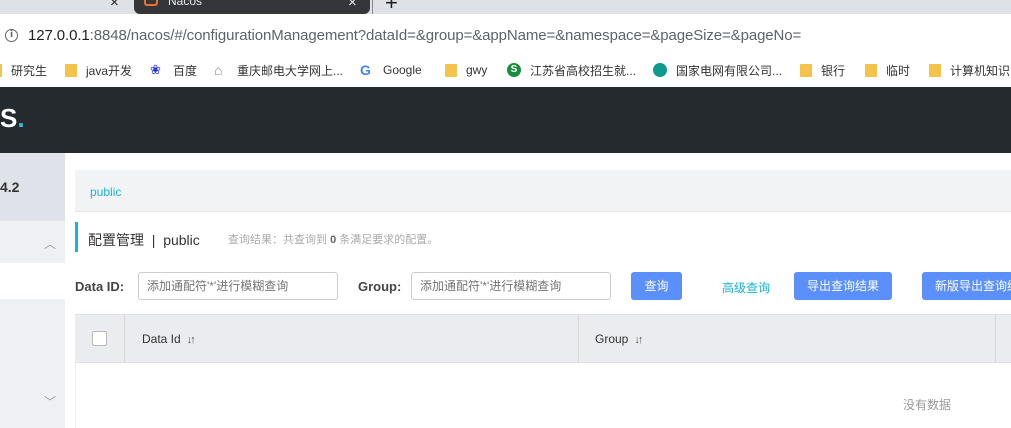 The height and width of the screenshot is (428, 1011). I want to click on bookmark-yanjiusheng: 研究生, so click(23, 70).